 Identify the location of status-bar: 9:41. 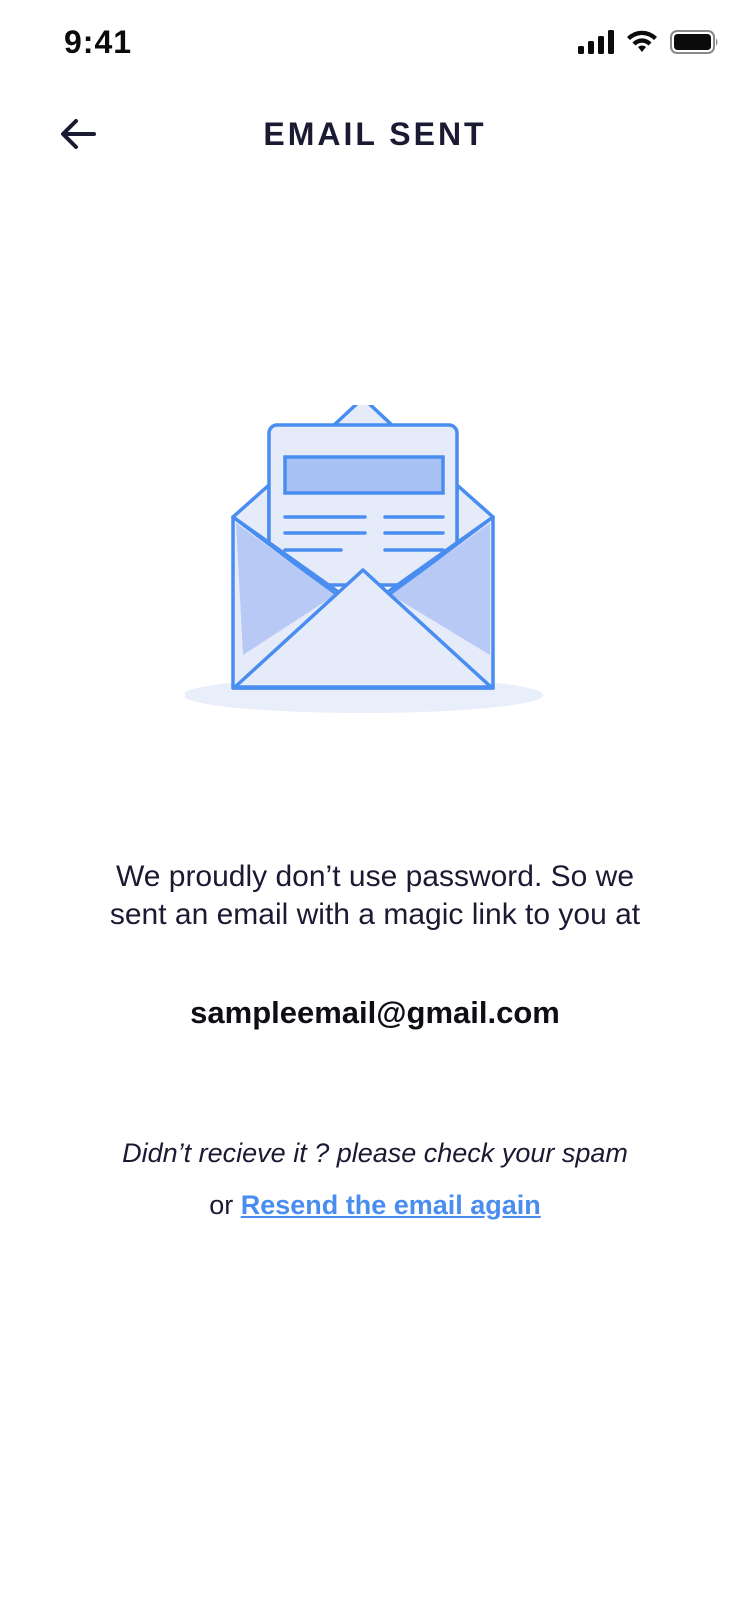
(375, 45).